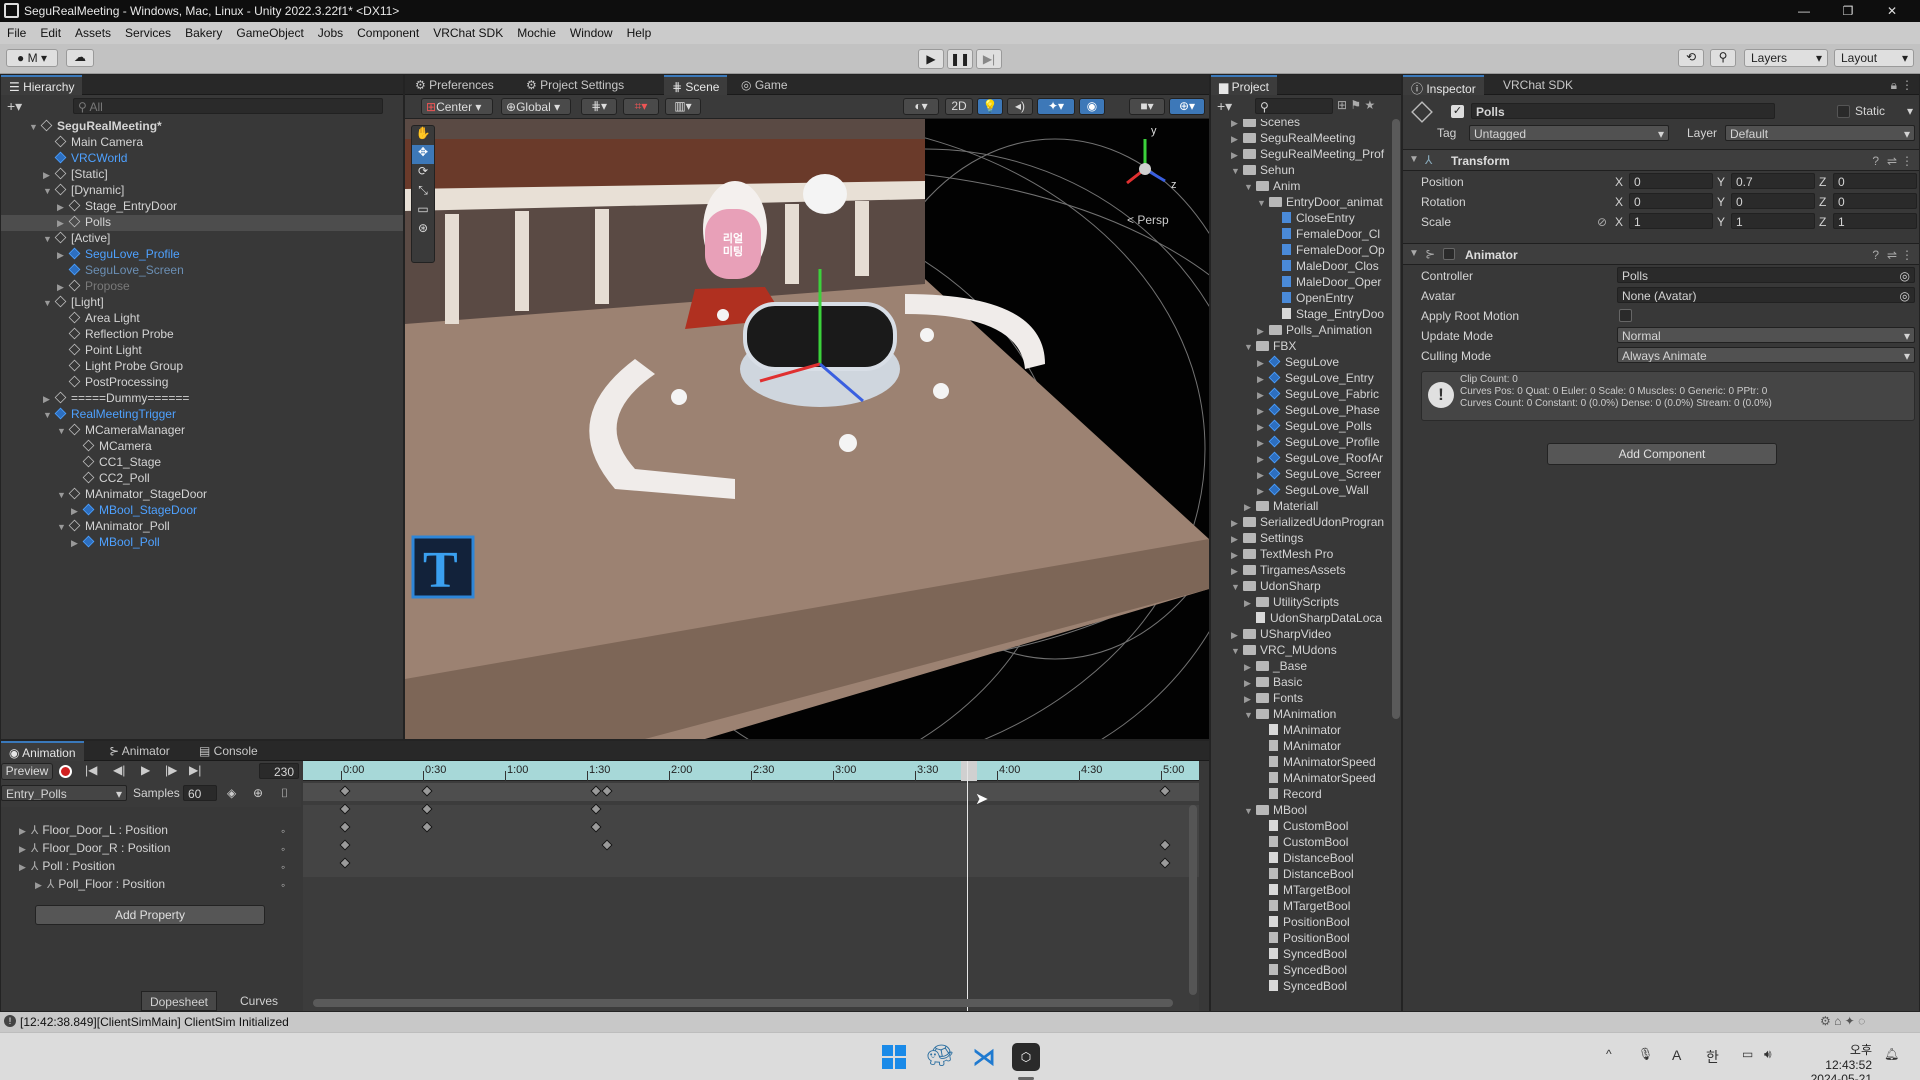  Describe the element at coordinates (423, 230) in the screenshot. I see `transform-tool-icon: ⊛` at that location.